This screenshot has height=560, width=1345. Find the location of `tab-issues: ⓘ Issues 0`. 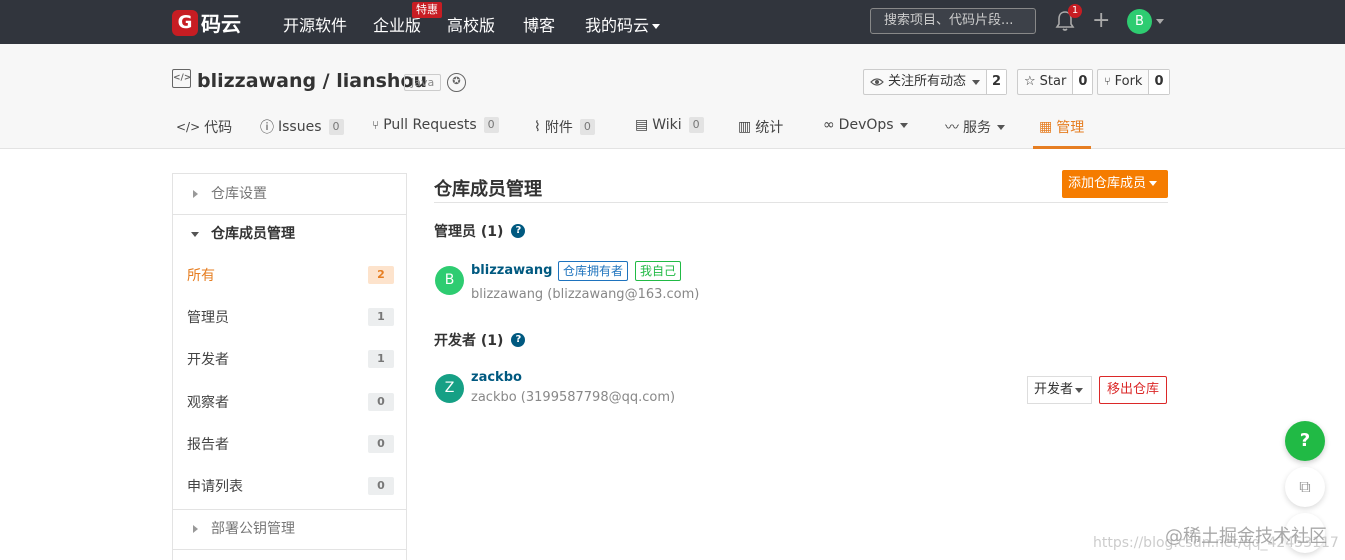

tab-issues: ⓘ Issues 0 is located at coordinates (302, 127).